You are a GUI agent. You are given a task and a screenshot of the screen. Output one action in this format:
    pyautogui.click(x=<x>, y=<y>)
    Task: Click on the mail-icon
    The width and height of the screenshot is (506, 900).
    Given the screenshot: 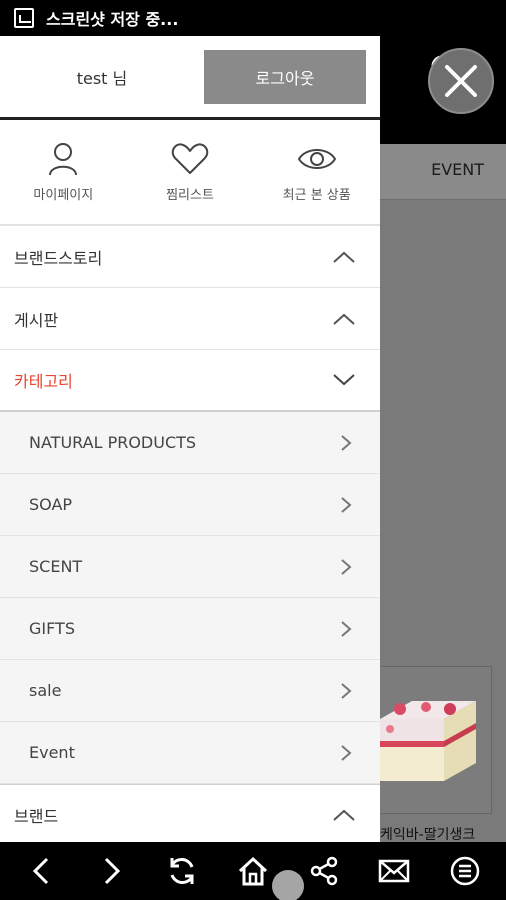 What is the action you would take?
    pyautogui.click(x=394, y=871)
    